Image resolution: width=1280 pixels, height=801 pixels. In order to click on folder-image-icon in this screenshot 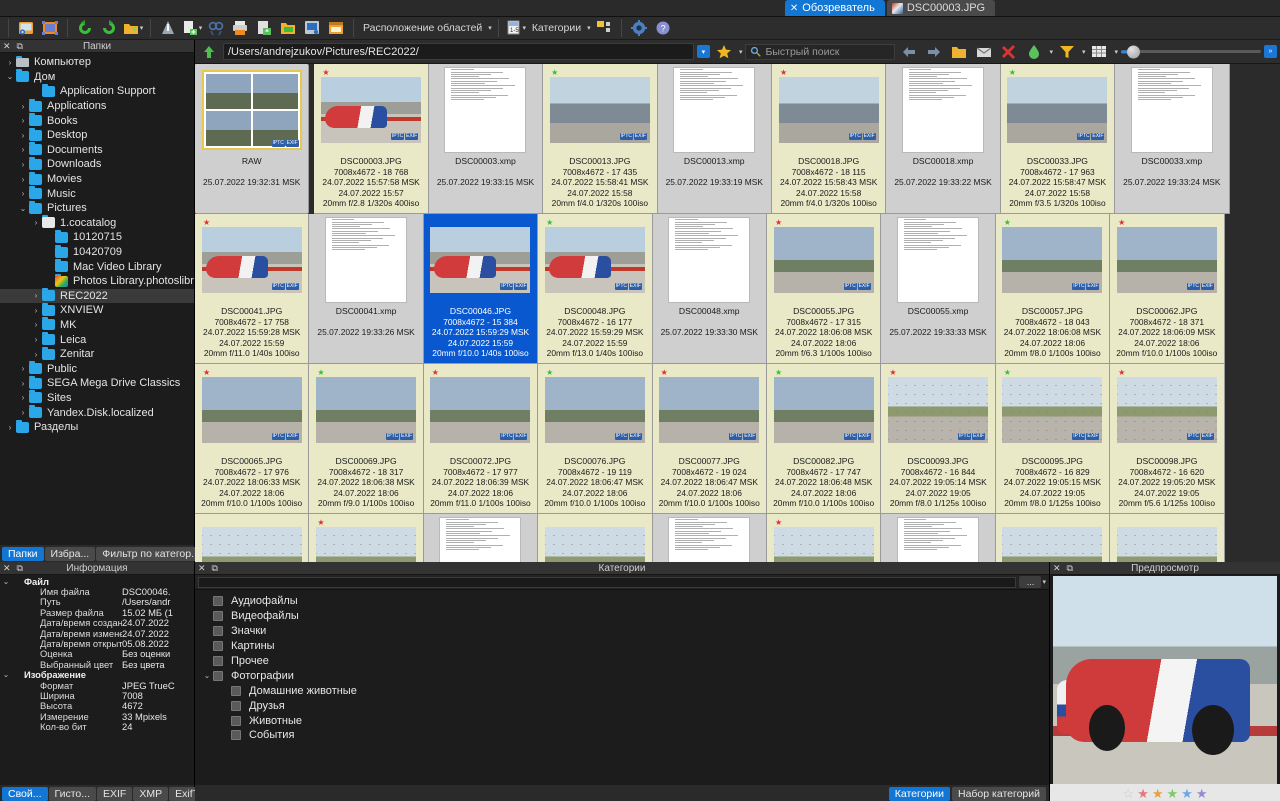, I will do `click(288, 28)`.